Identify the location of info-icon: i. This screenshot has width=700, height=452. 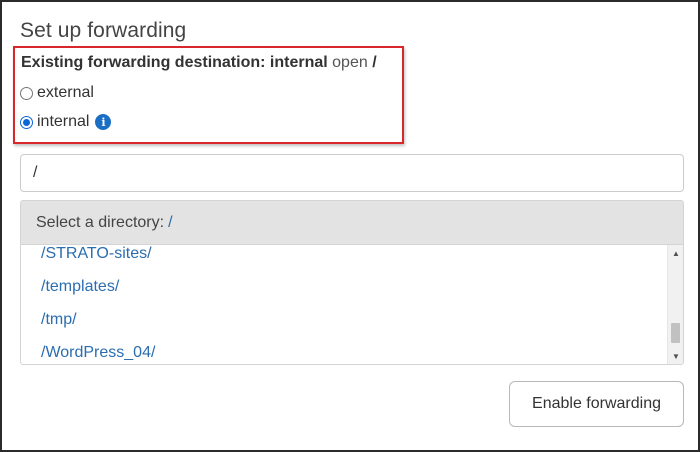
(103, 122).